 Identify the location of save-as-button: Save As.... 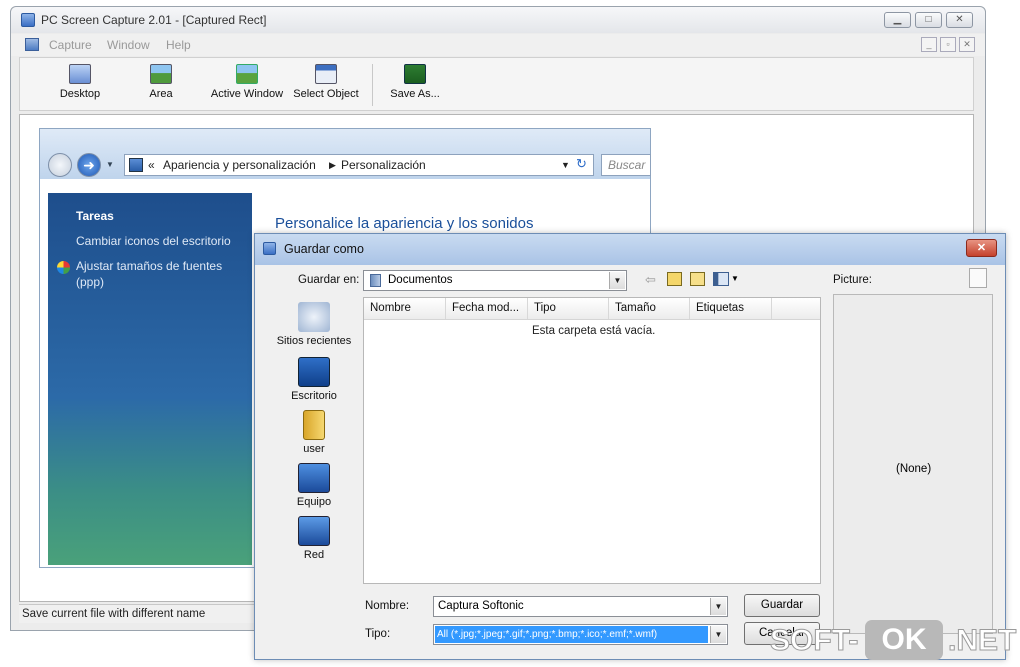
(415, 86).